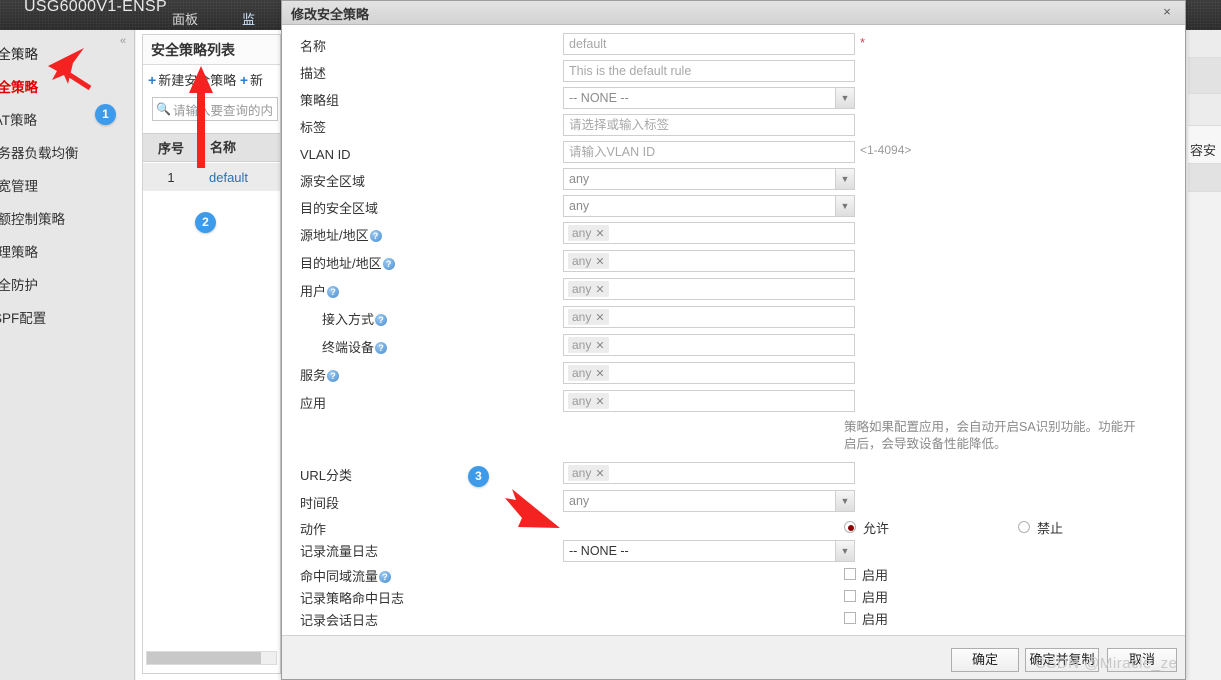 The image size is (1221, 680). I want to click on source-address-tagbox: any ✕, so click(709, 233).